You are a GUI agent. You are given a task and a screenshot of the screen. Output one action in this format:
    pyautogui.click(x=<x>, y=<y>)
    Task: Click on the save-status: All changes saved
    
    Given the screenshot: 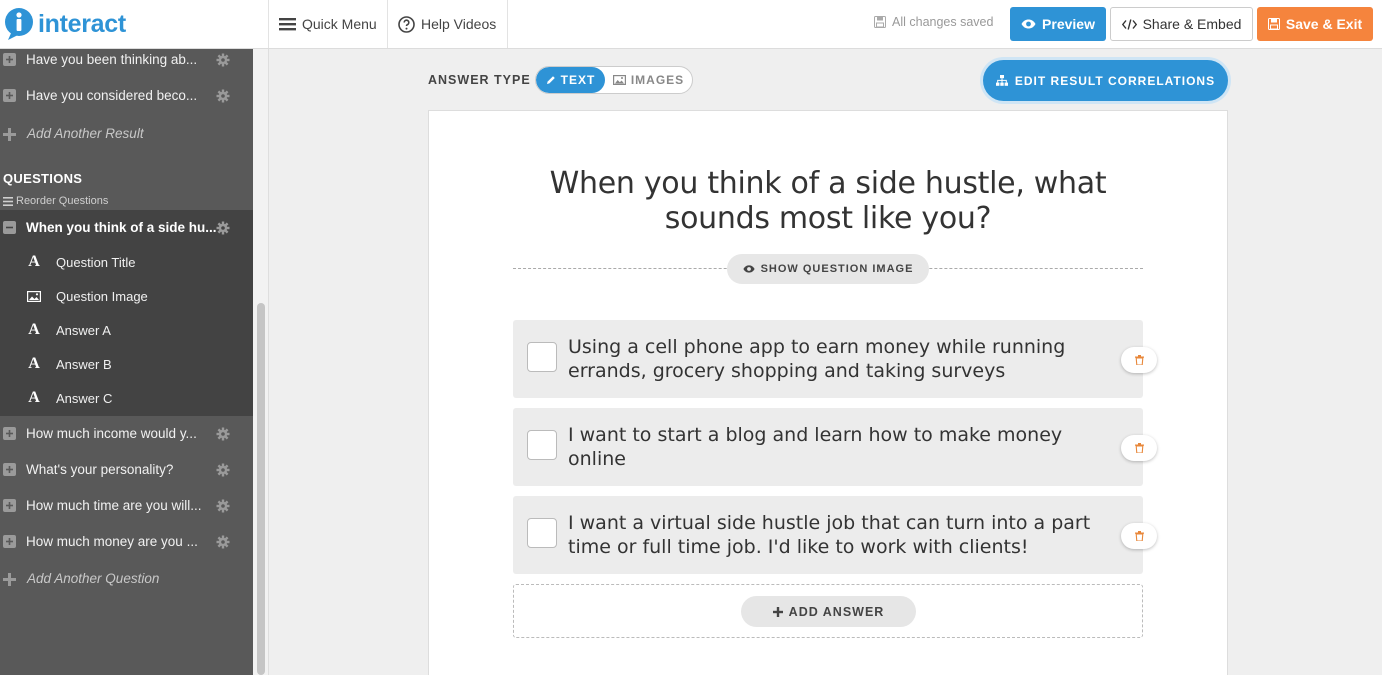 What is the action you would take?
    pyautogui.click(x=933, y=22)
    